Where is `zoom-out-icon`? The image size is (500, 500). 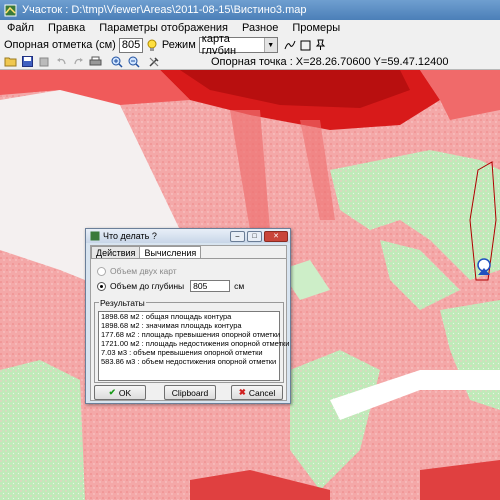 zoom-out-icon is located at coordinates (134, 61).